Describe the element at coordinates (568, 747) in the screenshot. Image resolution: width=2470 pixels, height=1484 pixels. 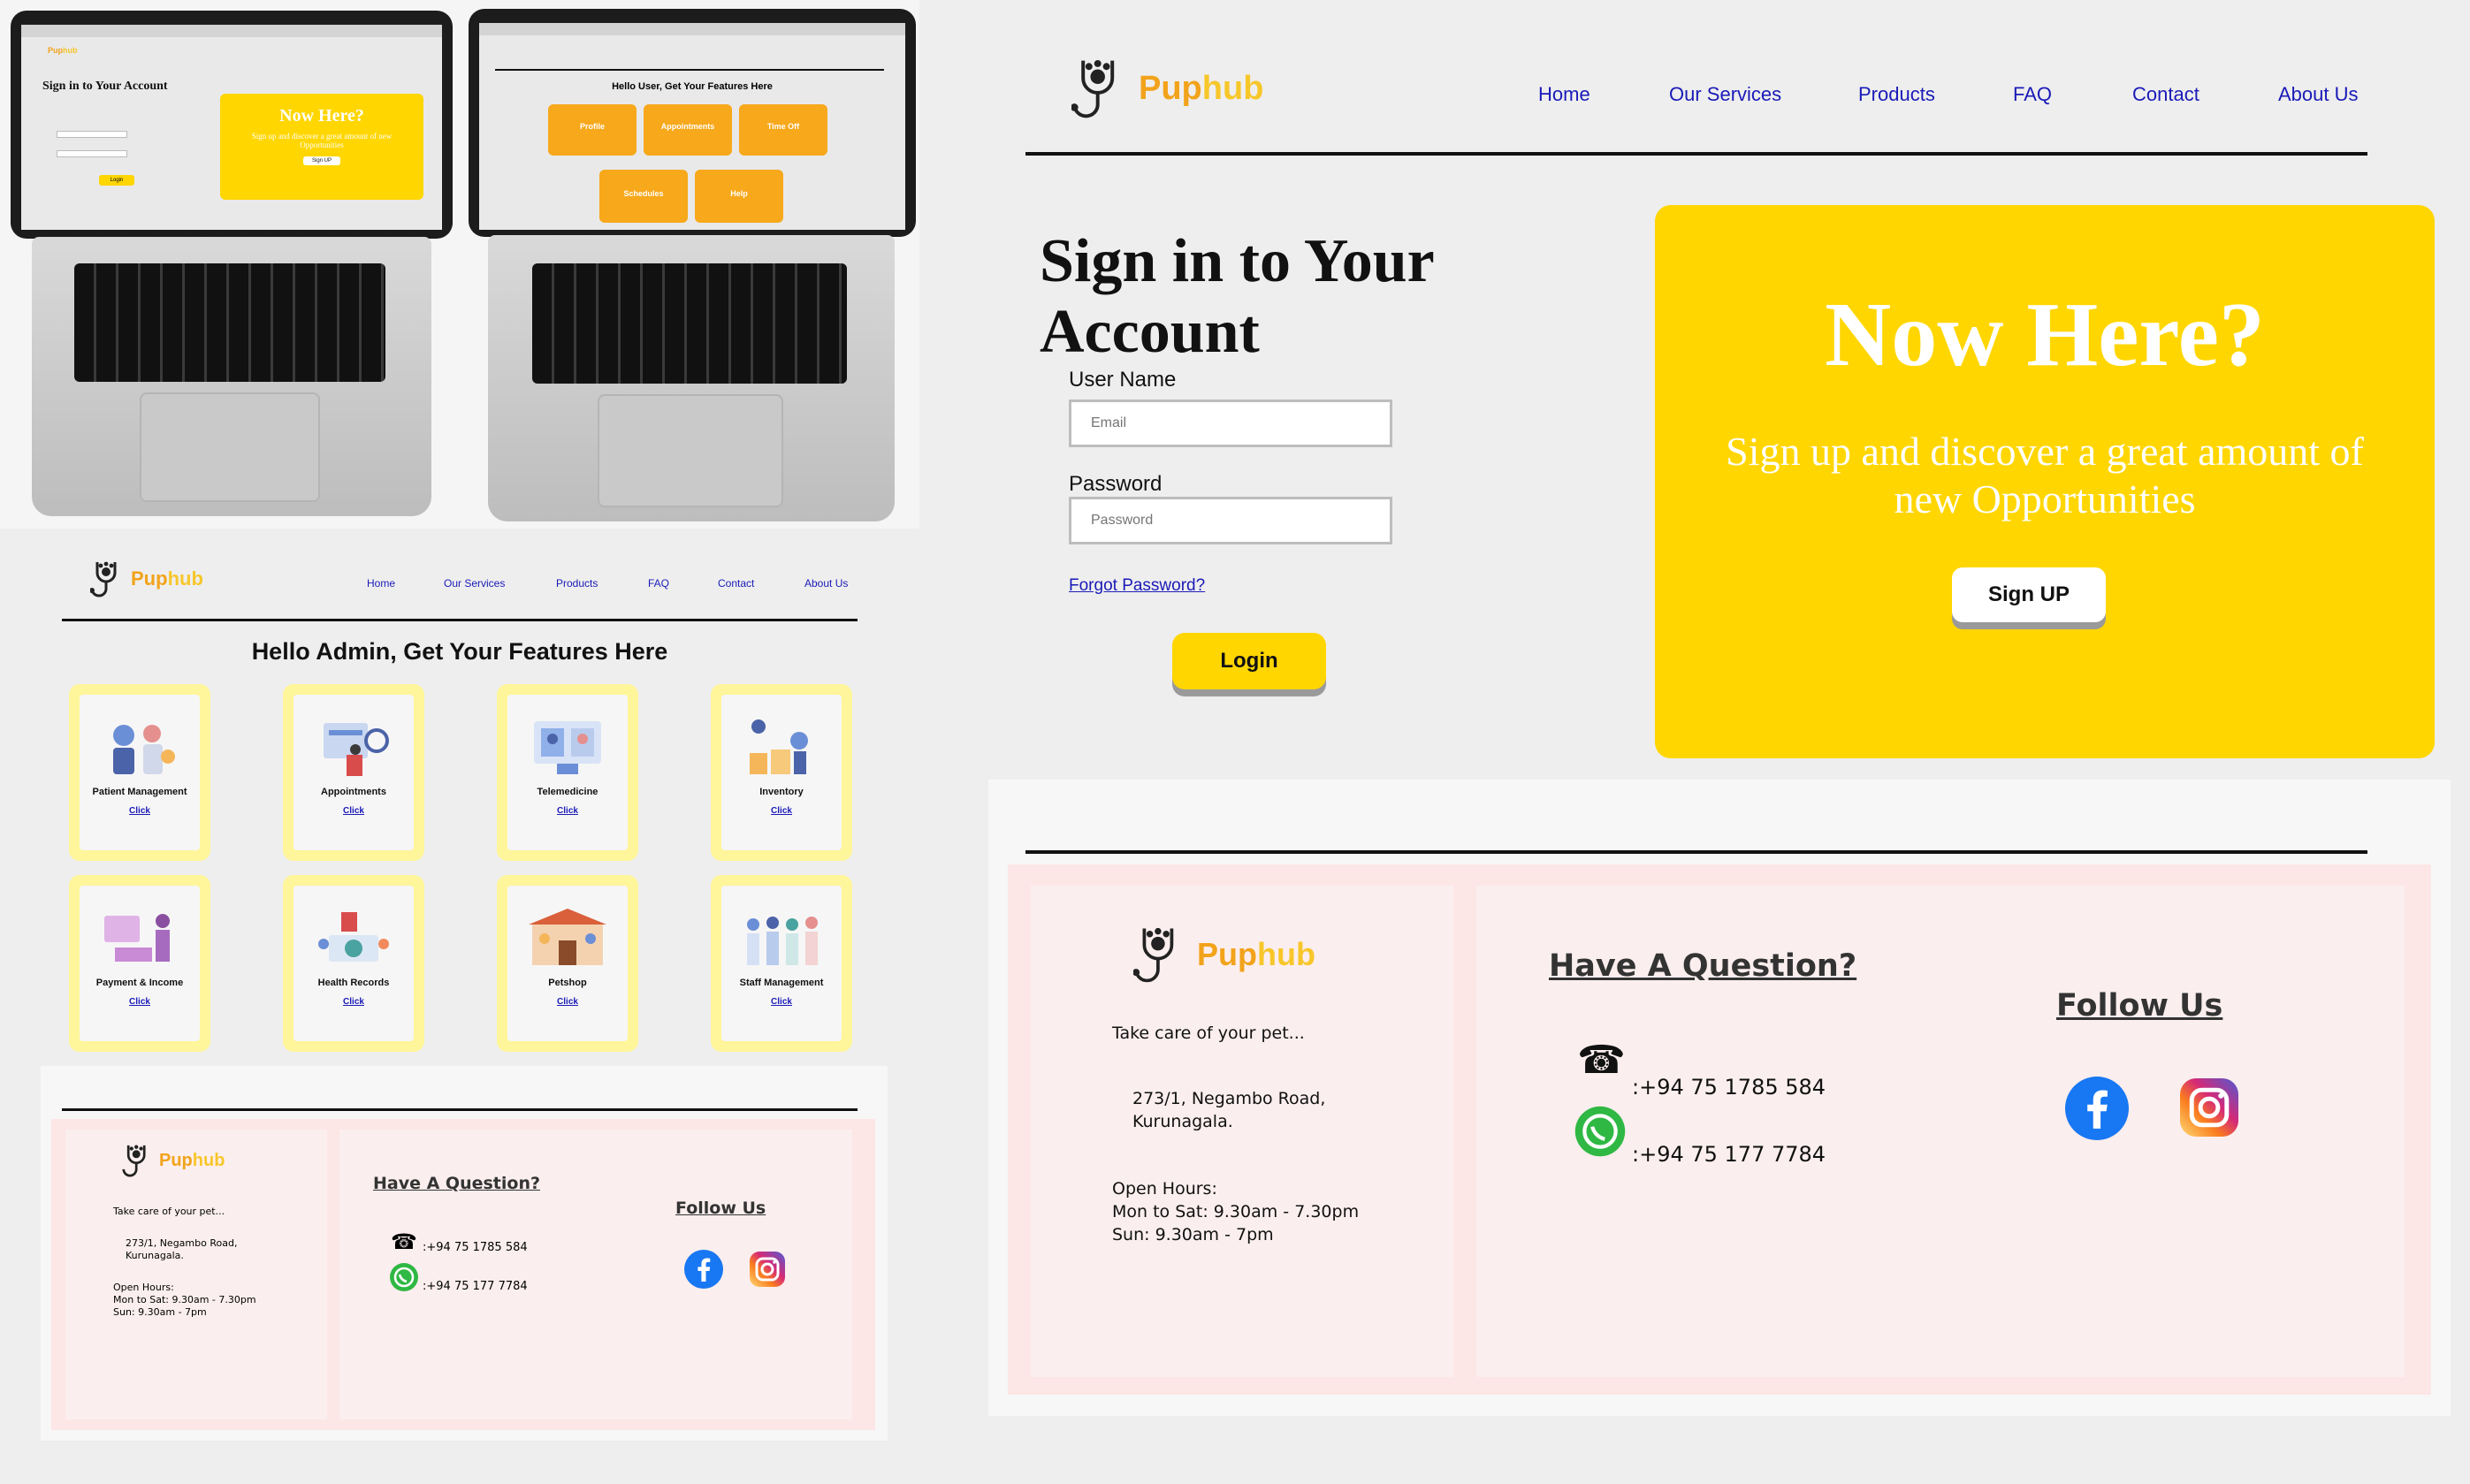
I see `telemedicine-illustration-icon` at that location.